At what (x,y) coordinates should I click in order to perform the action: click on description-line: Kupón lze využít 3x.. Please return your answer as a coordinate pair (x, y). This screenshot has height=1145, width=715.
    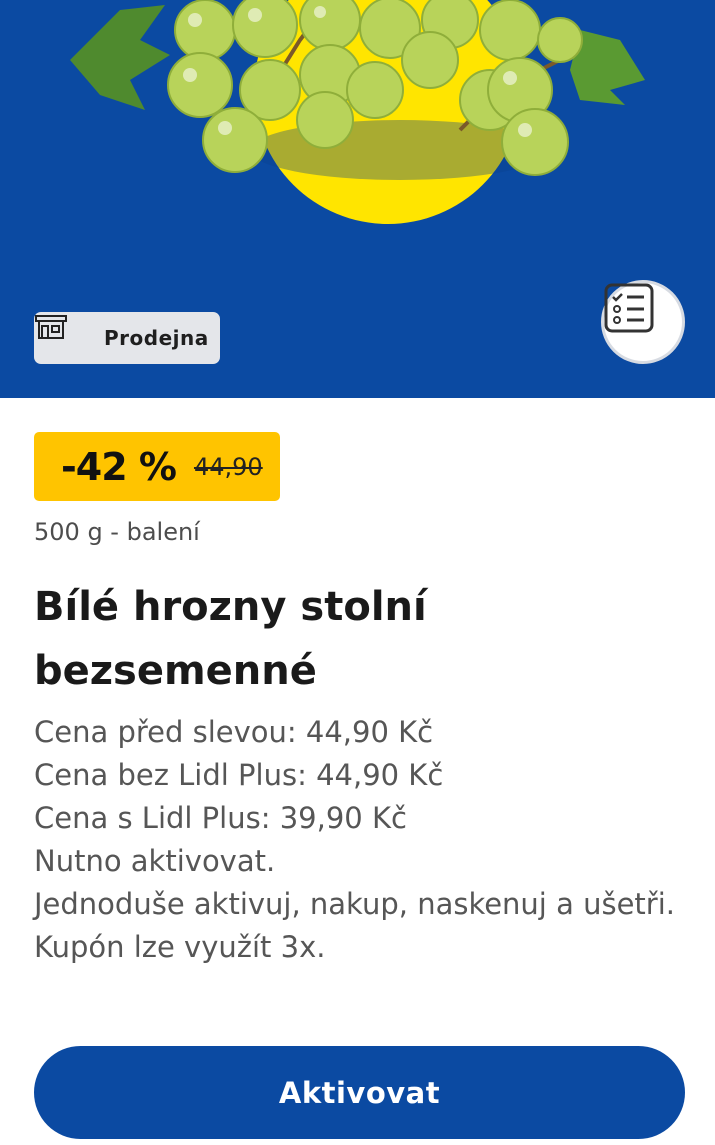
    Looking at the image, I should click on (180, 947).